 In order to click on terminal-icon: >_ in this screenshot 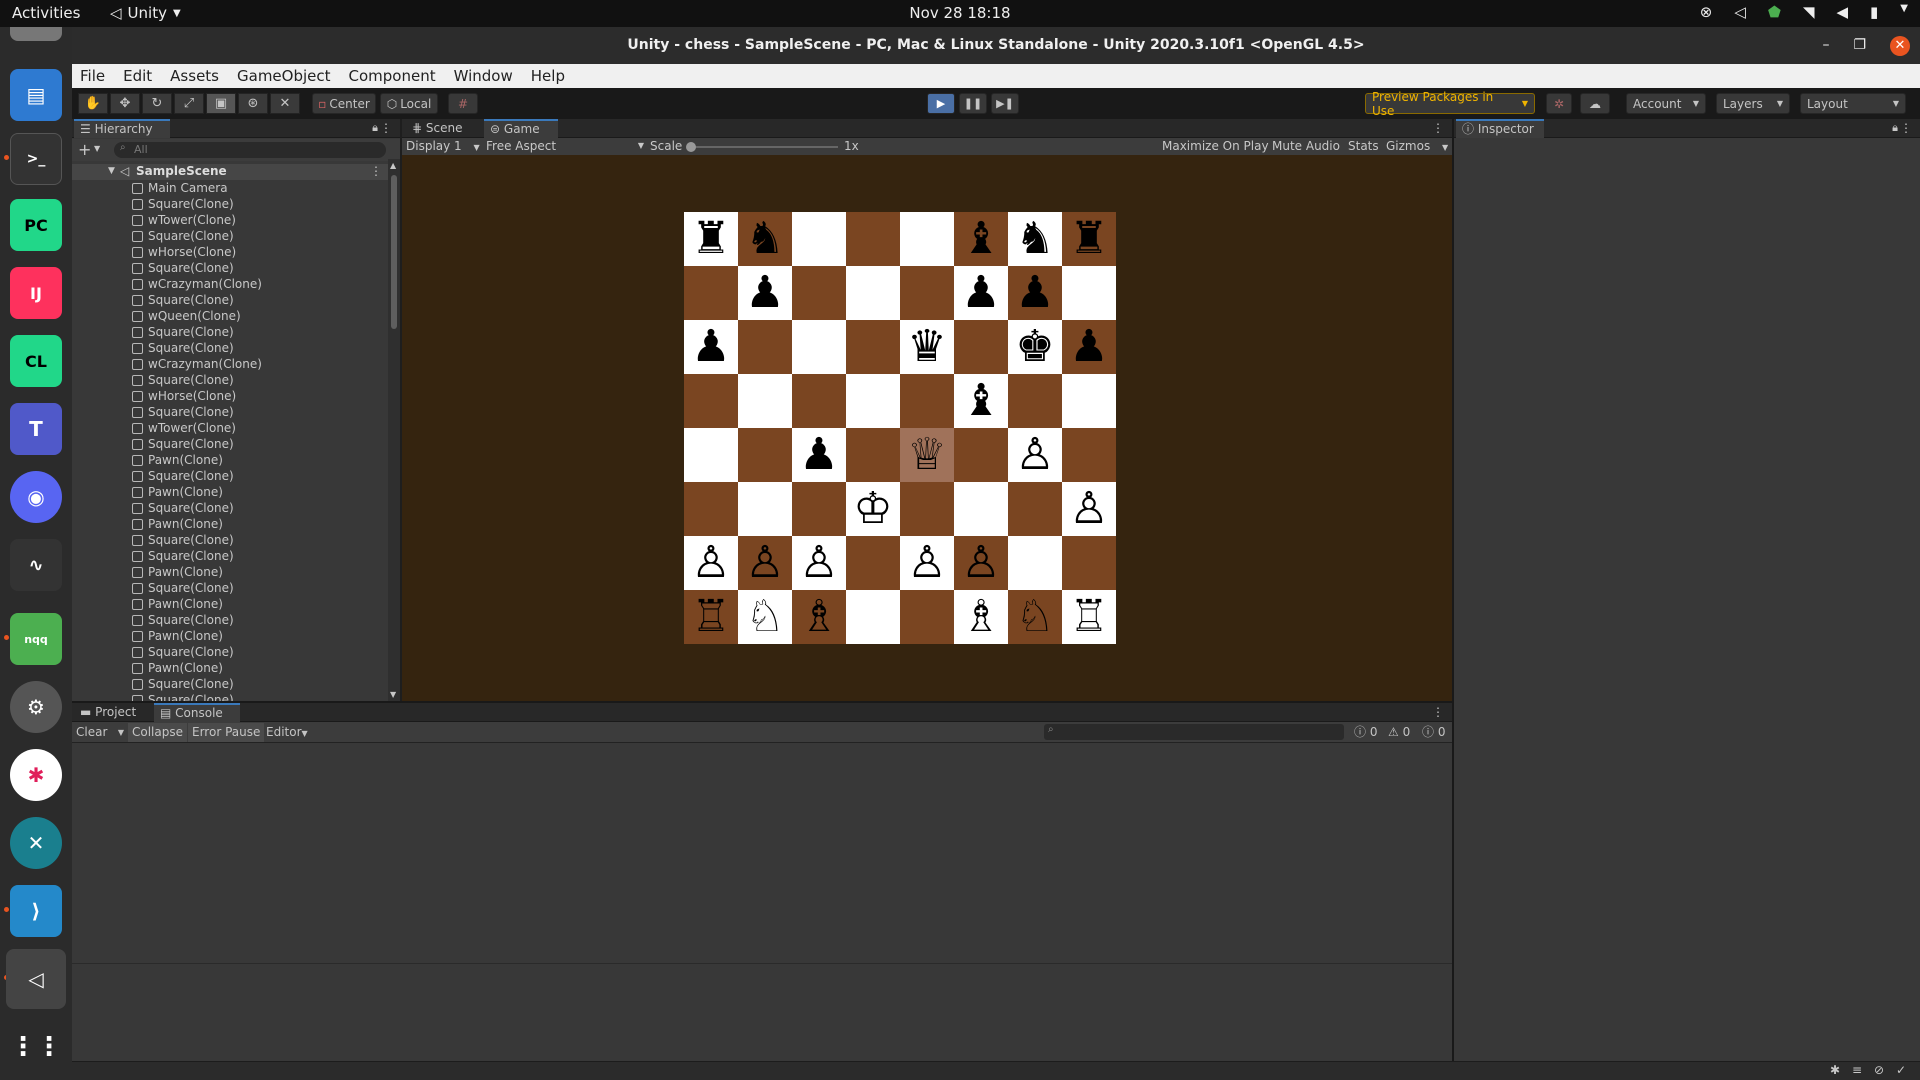, I will do `click(36, 159)`.